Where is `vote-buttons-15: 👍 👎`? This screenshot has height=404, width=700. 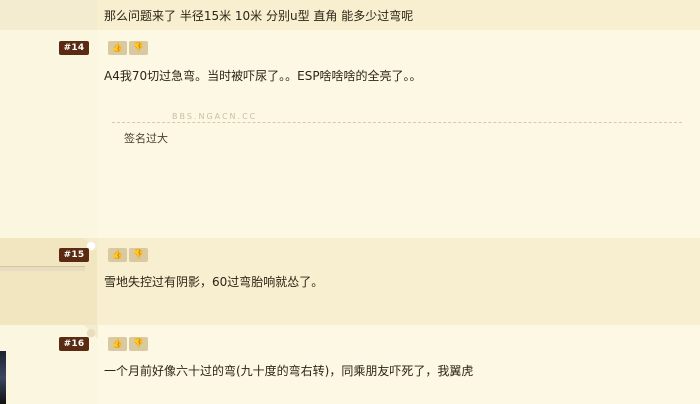 vote-buttons-15: 👍 👎 is located at coordinates (128, 255).